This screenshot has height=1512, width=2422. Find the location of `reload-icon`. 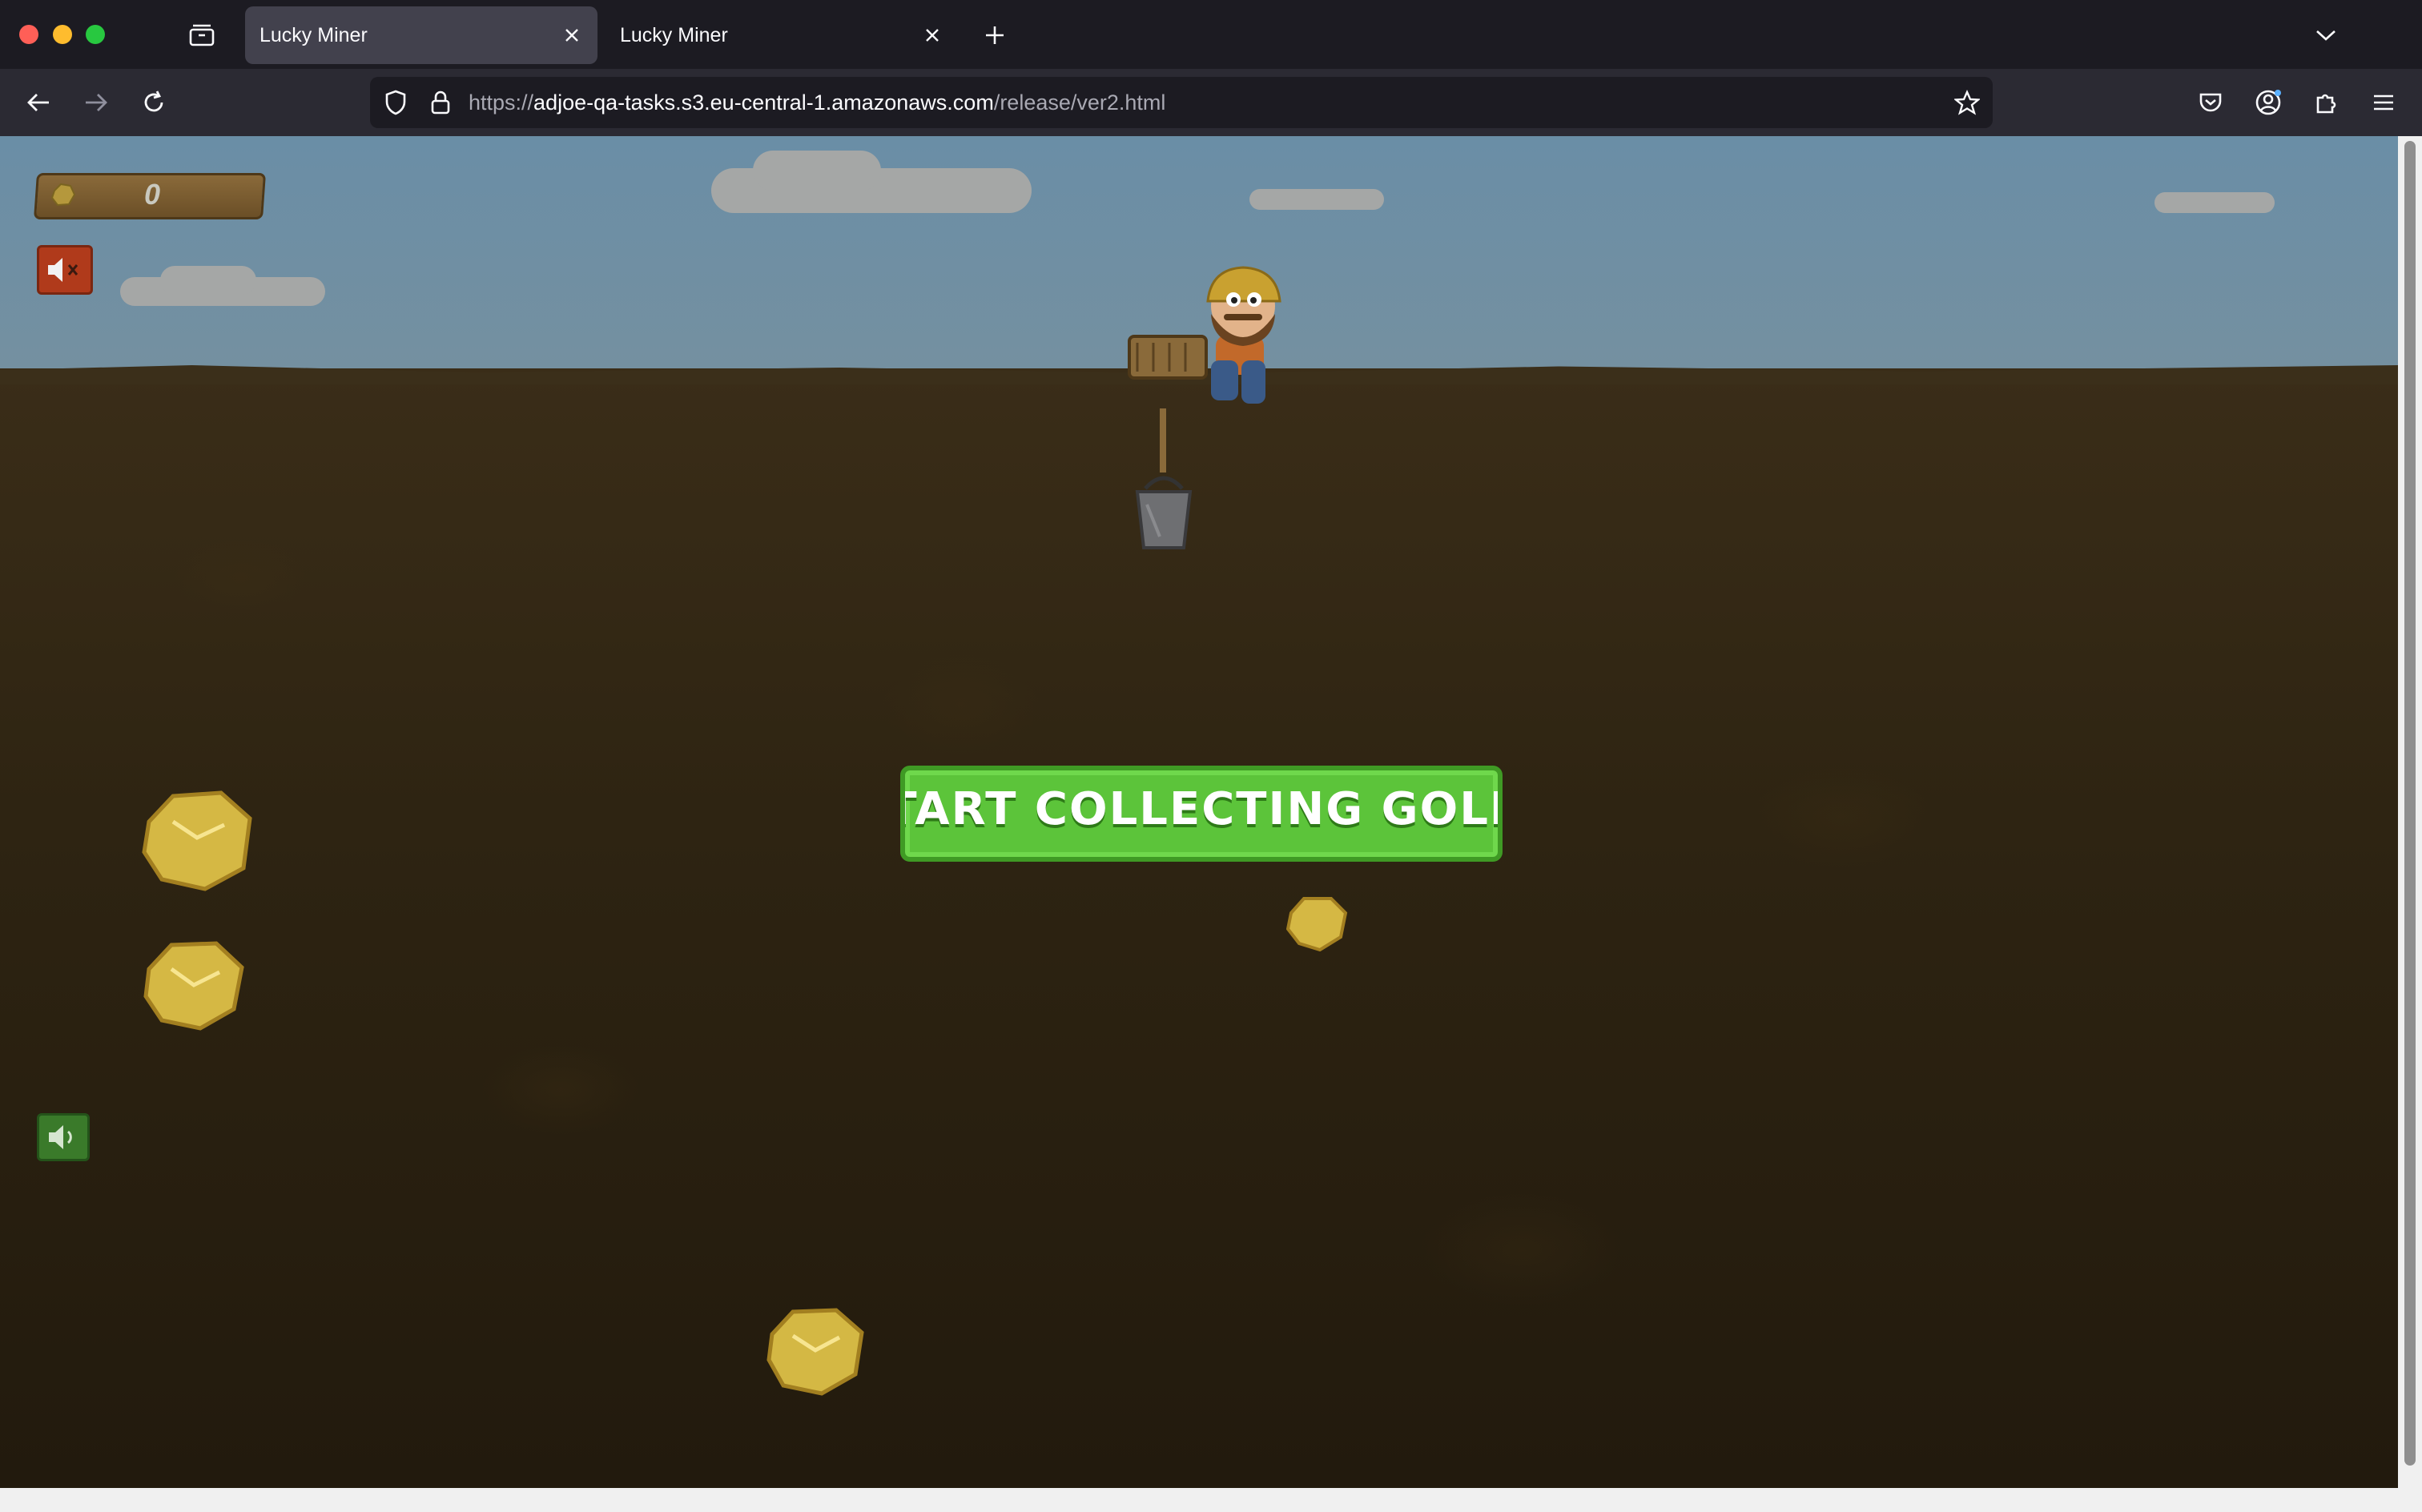

reload-icon is located at coordinates (154, 102).